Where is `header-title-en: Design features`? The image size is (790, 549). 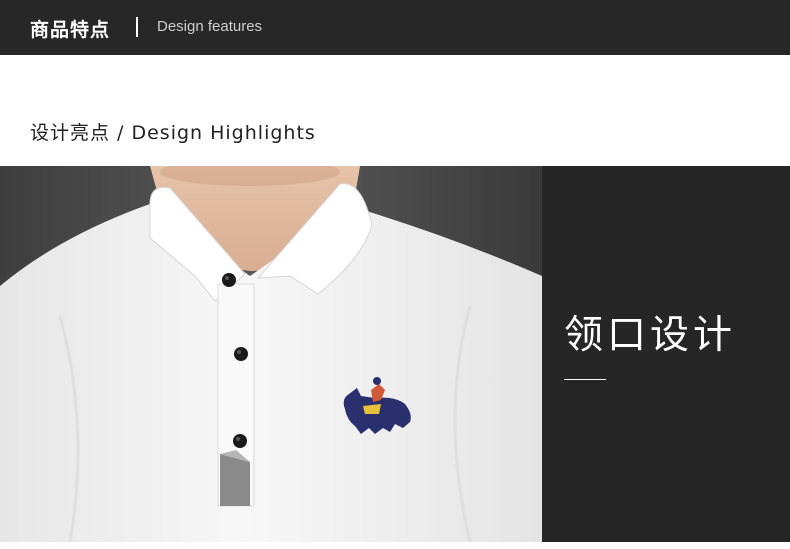 header-title-en: Design features is located at coordinates (210, 26).